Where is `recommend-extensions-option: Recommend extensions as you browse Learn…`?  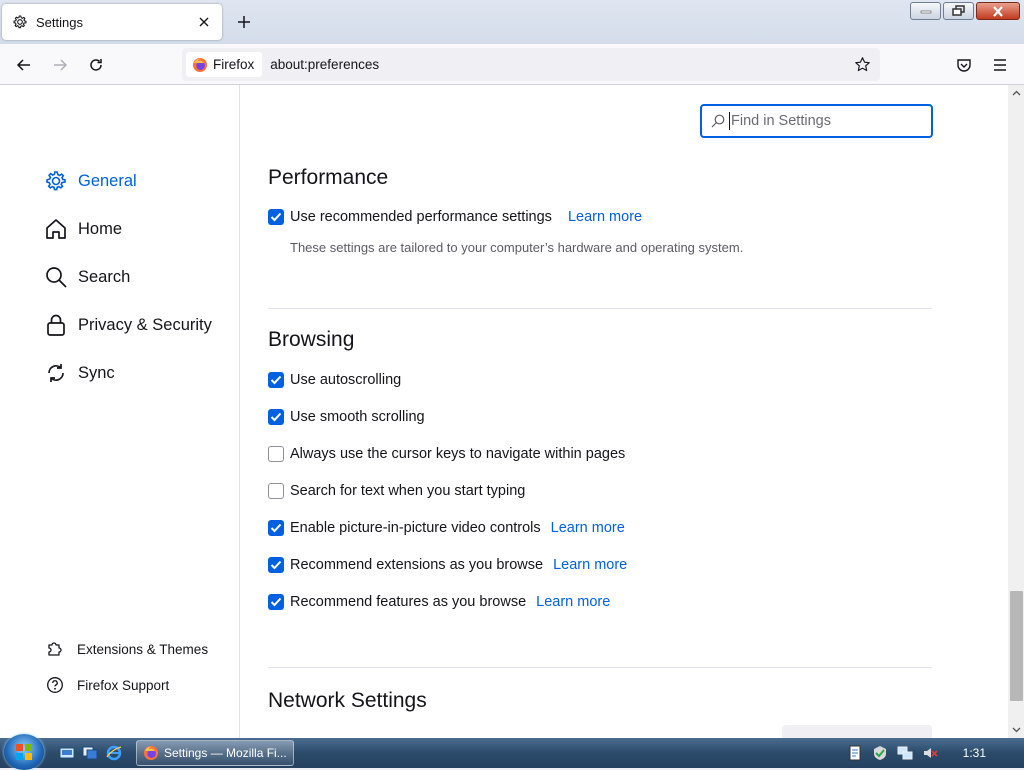 recommend-extensions-option: Recommend extensions as you browse Learn… is located at coordinates (447, 565).